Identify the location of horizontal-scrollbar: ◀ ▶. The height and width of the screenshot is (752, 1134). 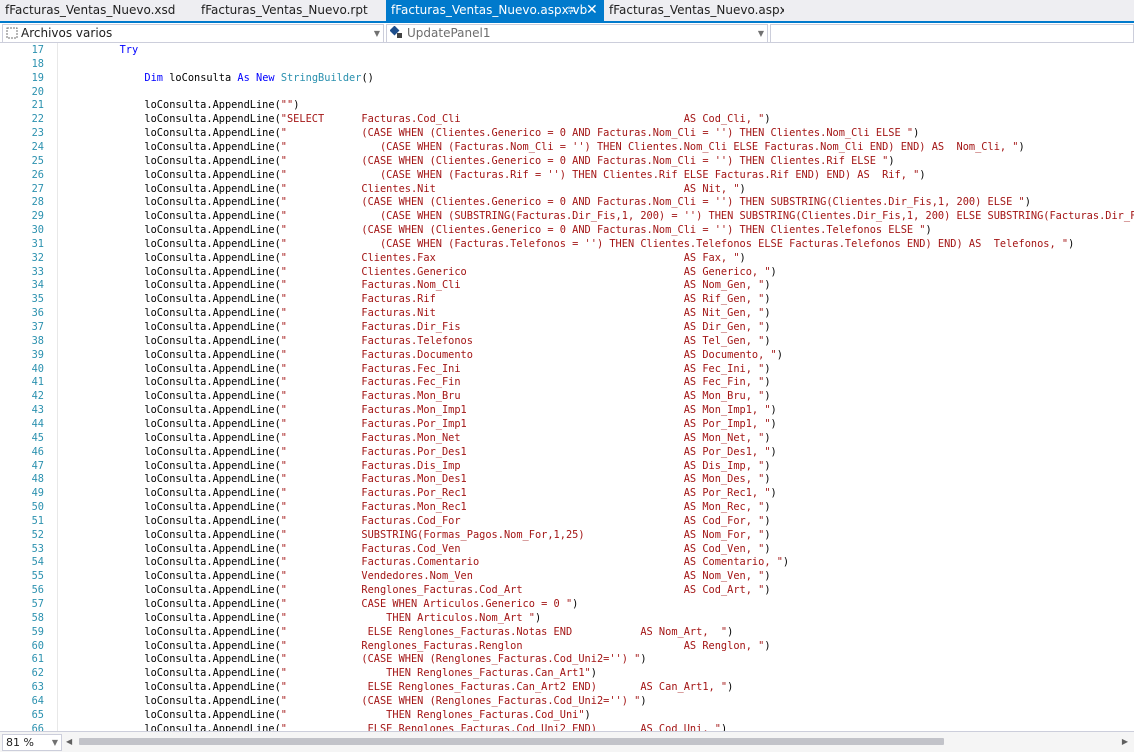
(597, 741).